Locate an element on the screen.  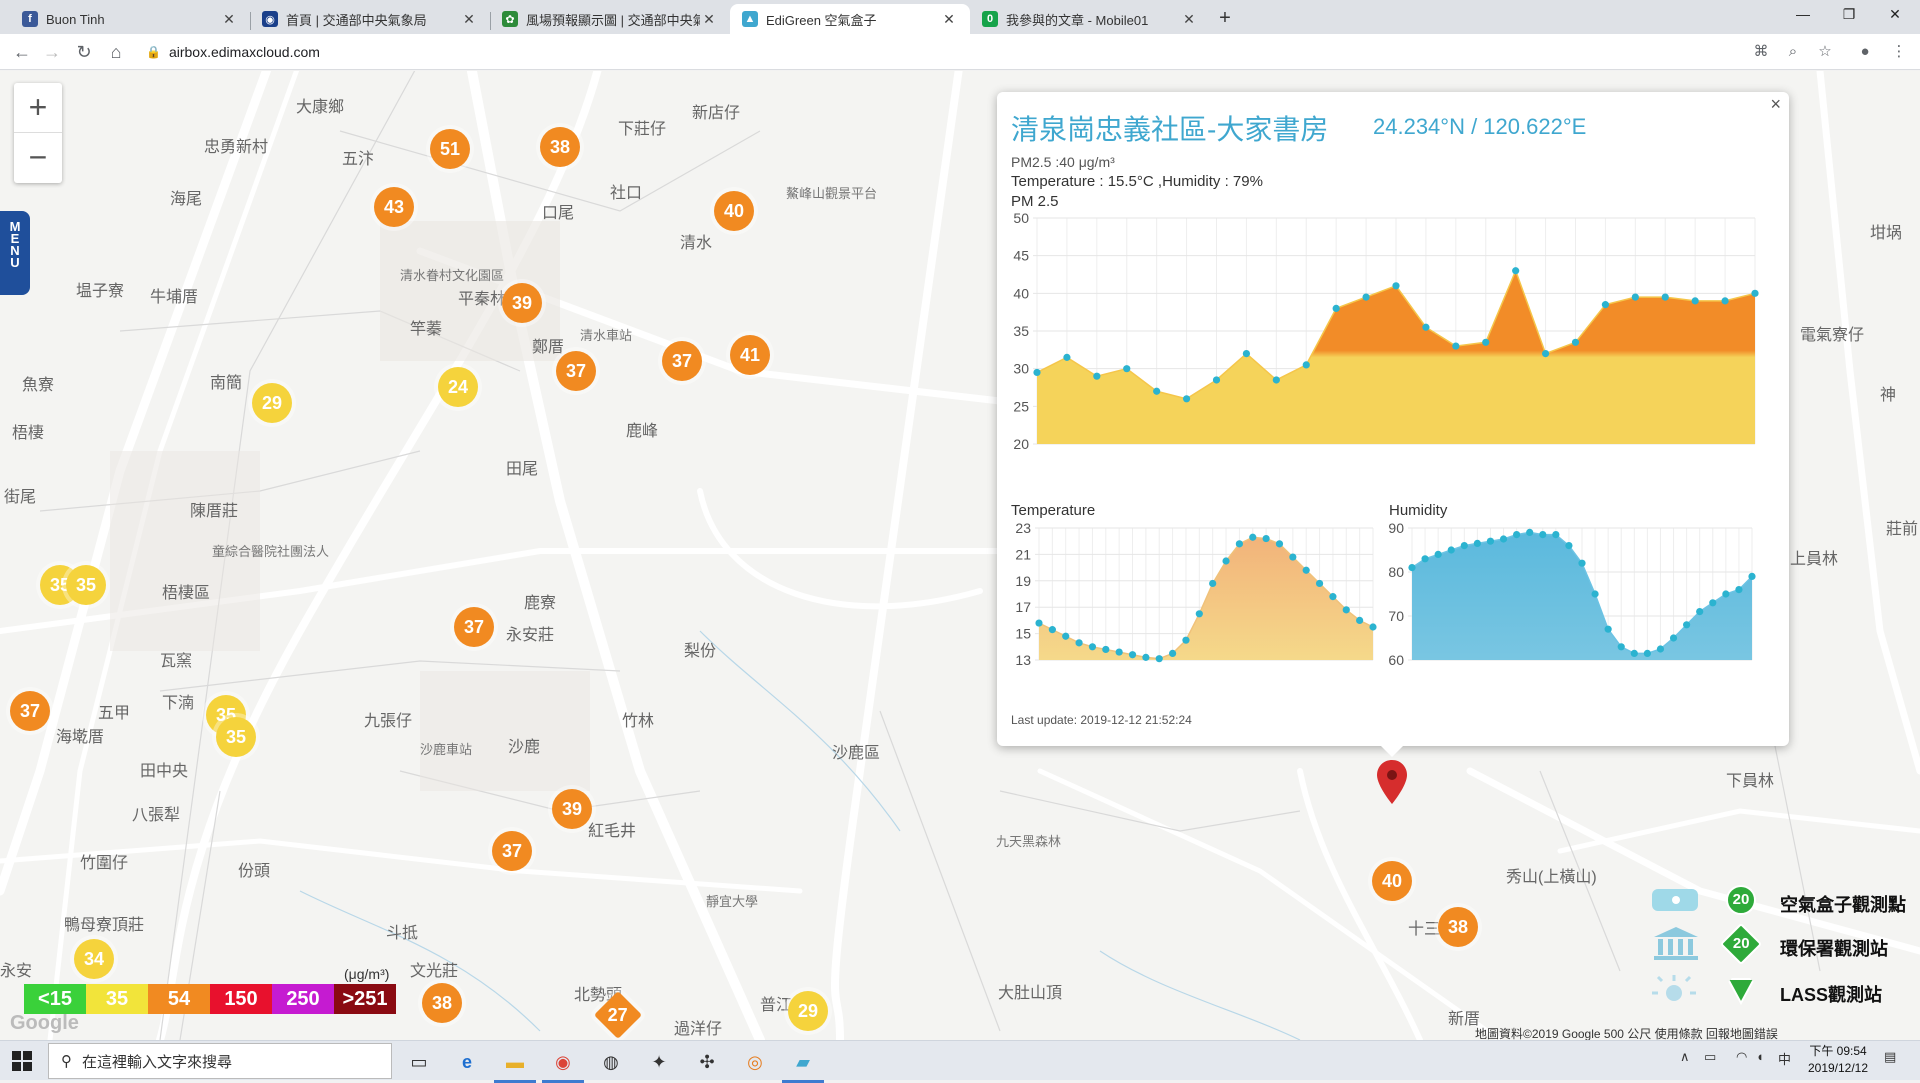
minimize-button: — is located at coordinates (1803, 15).